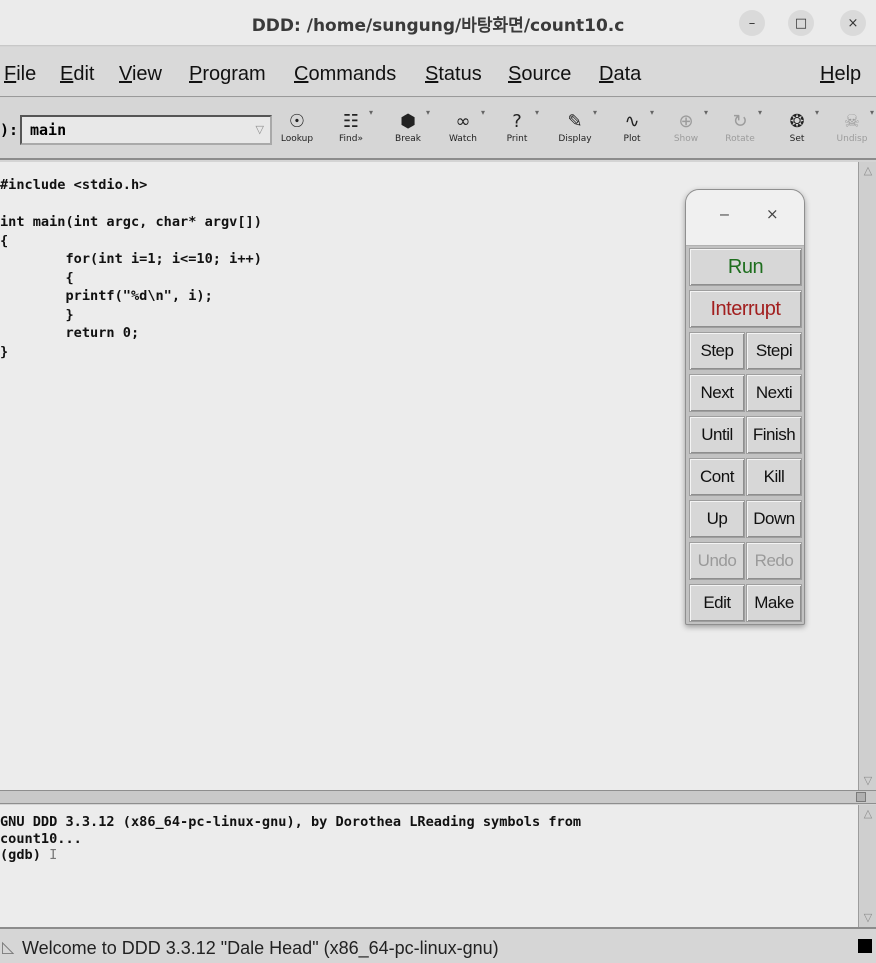  I want to click on command-tool-minimize-button: –, so click(724, 215).